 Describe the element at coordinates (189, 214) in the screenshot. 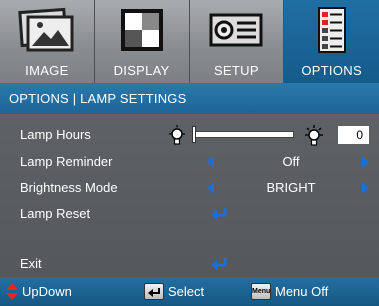

I see `row-lamp-reset: Lamp Reset` at that location.